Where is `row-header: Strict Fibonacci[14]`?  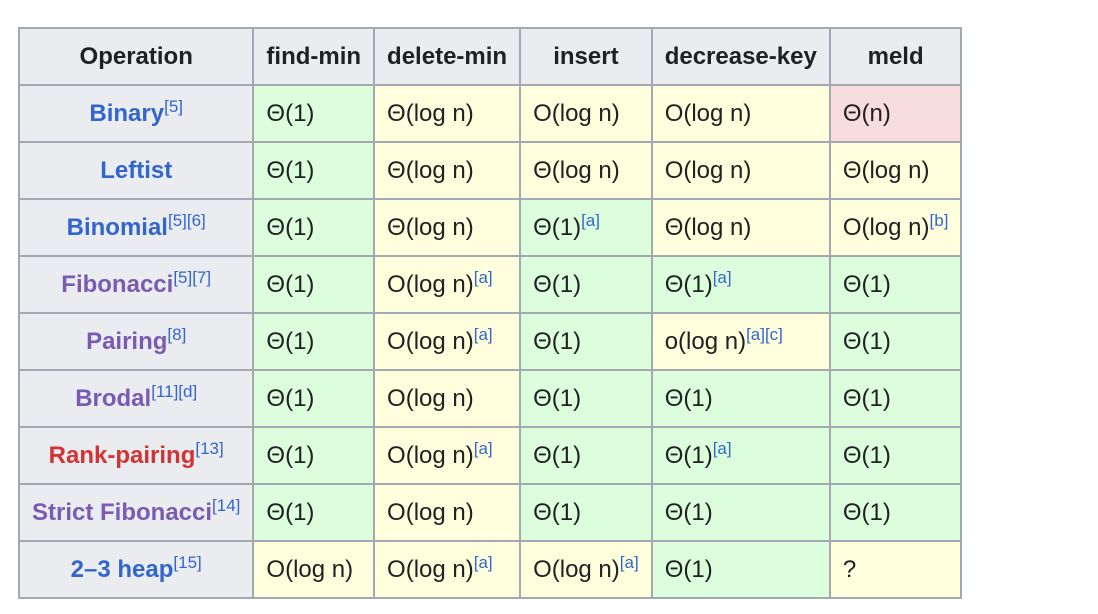 row-header: Strict Fibonacci[14] is located at coordinates (136, 512).